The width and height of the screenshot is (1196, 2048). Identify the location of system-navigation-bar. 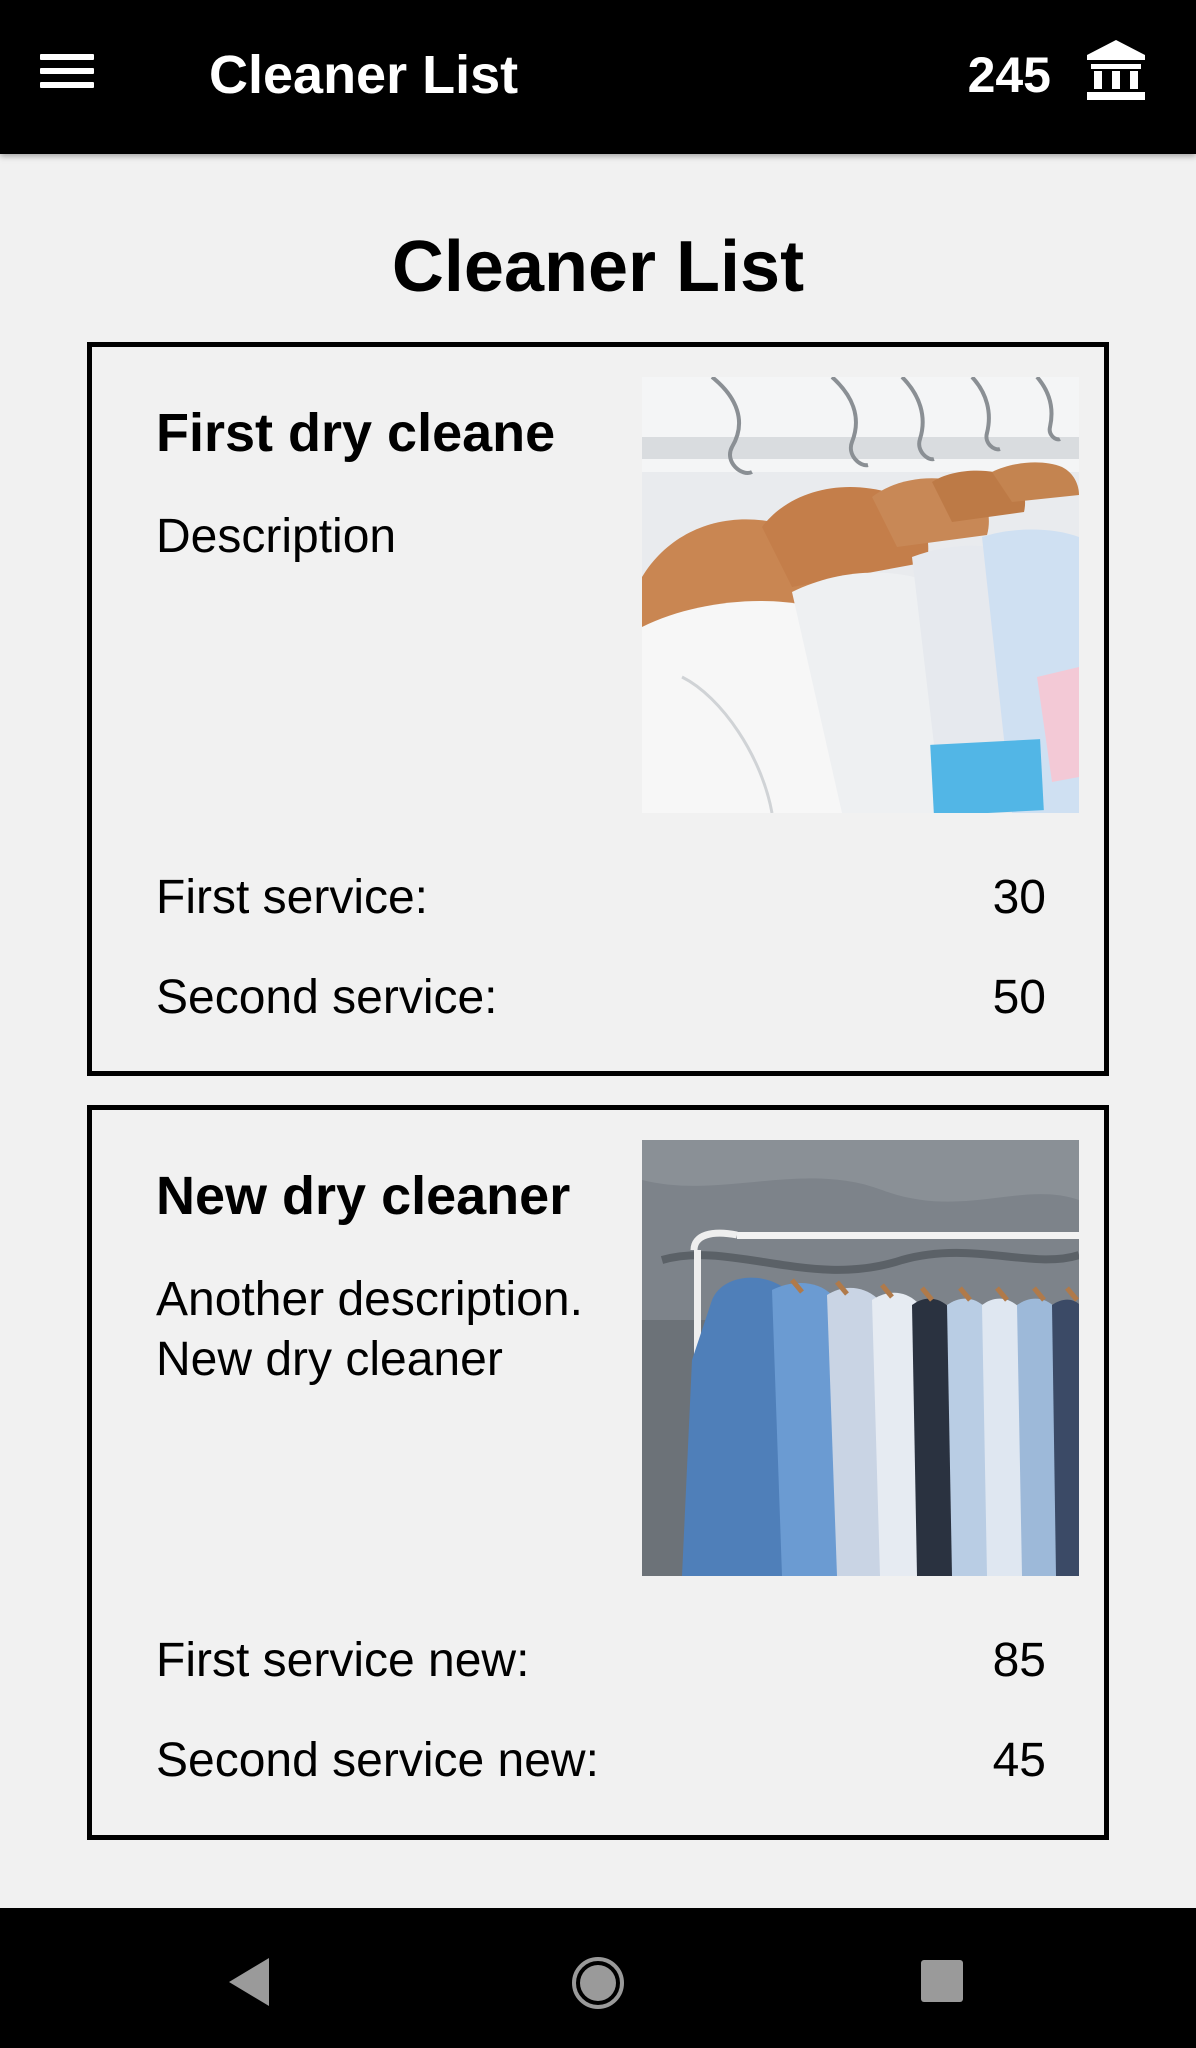
(598, 1978).